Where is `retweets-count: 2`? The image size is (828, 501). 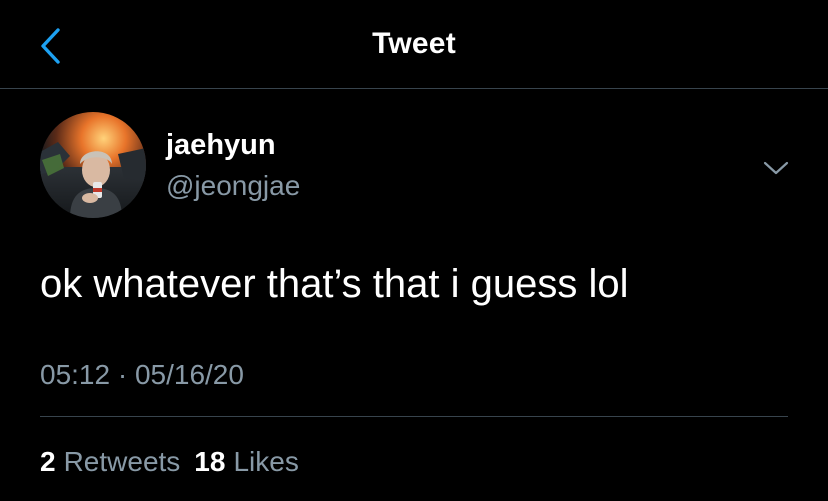 retweets-count: 2 is located at coordinates (48, 461).